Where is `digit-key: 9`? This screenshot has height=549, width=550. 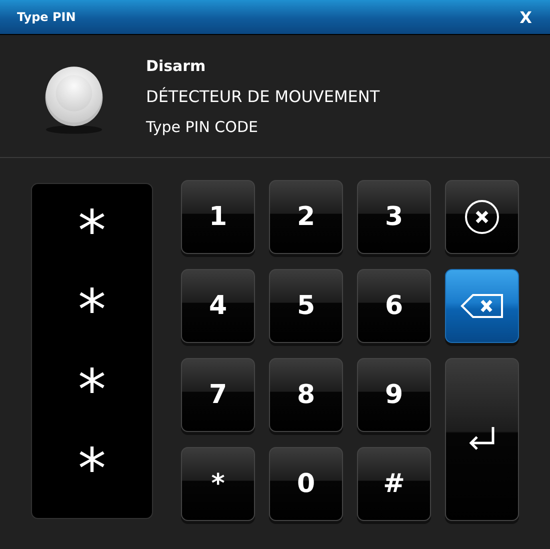
digit-key: 9 is located at coordinates (394, 395).